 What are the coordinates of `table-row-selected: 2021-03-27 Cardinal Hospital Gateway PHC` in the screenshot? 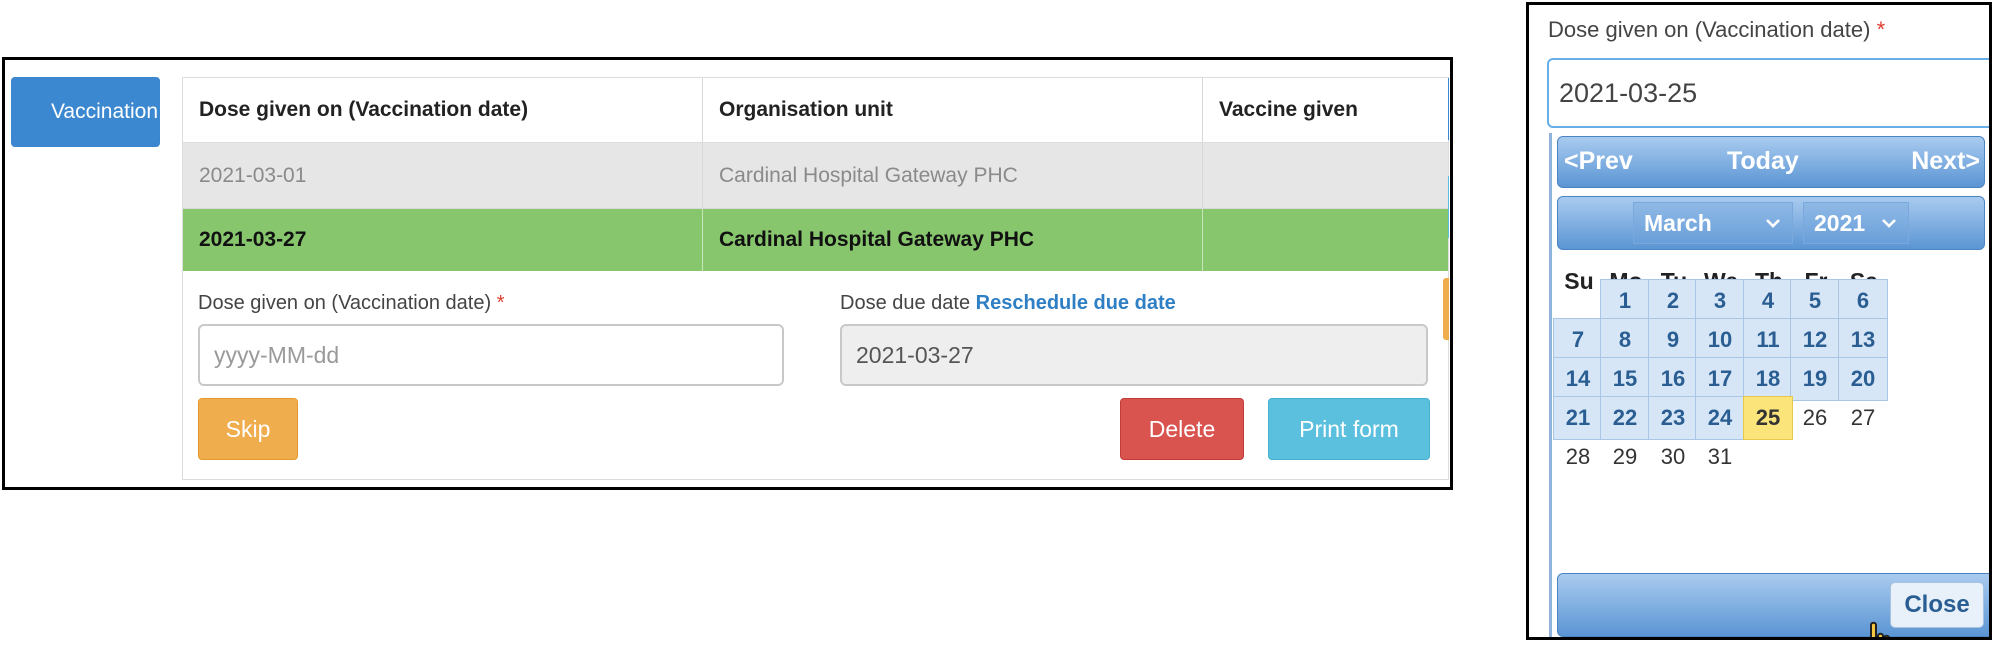 It's located at (815, 240).